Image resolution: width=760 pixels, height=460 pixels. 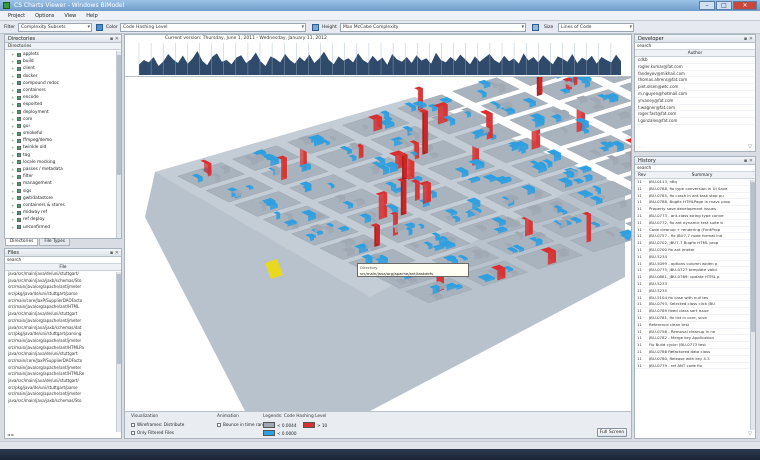 What do you see at coordinates (64, 348) in the screenshot?
I see `file-row: src/main/java/org/apache/ant/HTMLPa` at bounding box center [64, 348].